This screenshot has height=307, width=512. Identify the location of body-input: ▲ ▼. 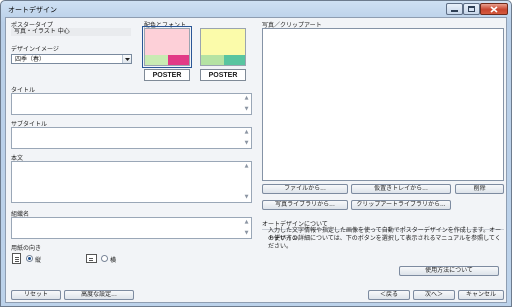
(131, 182).